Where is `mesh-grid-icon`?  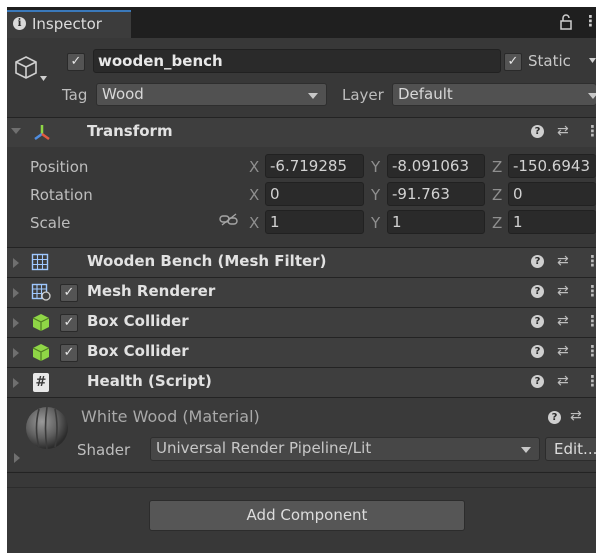
mesh-grid-icon is located at coordinates (40, 262).